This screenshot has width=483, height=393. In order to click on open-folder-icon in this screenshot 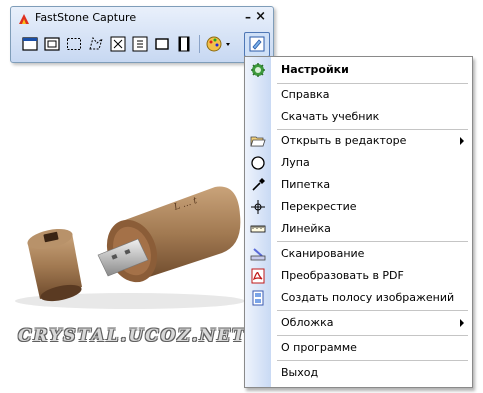, I will do `click(258, 141)`.